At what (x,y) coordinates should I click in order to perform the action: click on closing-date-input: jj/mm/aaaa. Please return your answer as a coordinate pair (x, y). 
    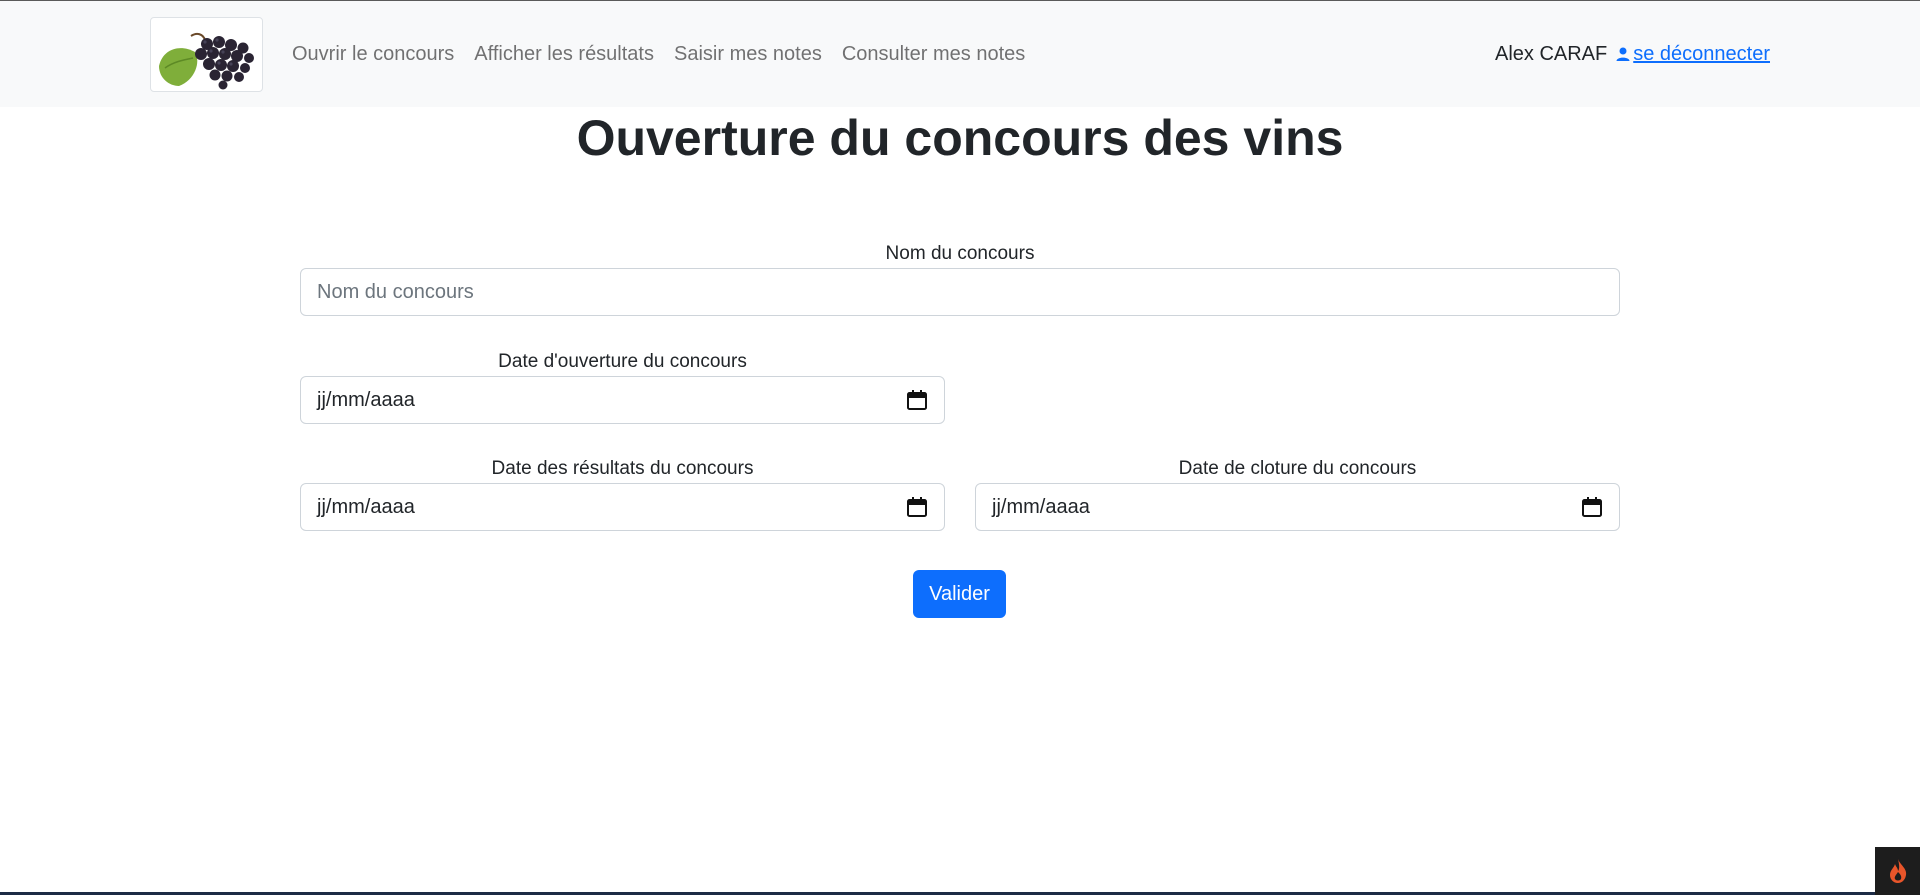
    Looking at the image, I should click on (1297, 507).